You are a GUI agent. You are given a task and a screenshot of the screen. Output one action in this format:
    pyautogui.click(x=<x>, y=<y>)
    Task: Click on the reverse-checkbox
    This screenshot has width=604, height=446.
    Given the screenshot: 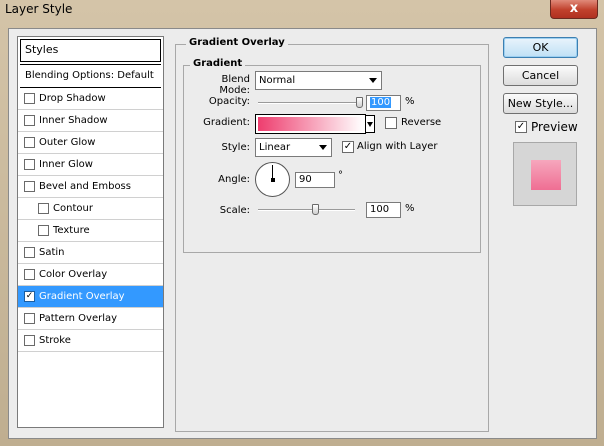 What is the action you would take?
    pyautogui.click(x=391, y=123)
    